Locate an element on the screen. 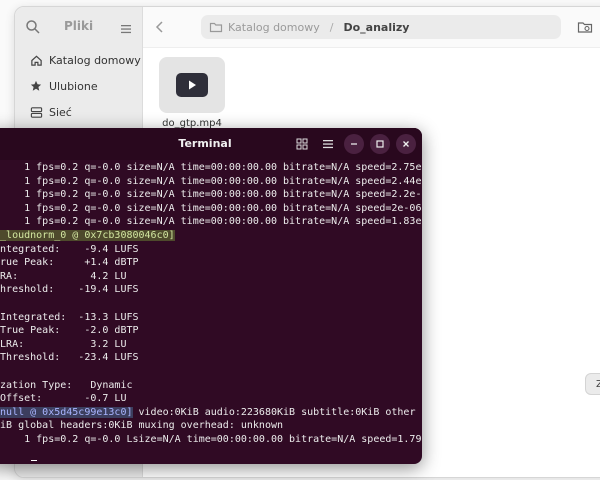 The width and height of the screenshot is (600, 480). terminal-text: lization Type: Dynamic is located at coordinates (66, 385).